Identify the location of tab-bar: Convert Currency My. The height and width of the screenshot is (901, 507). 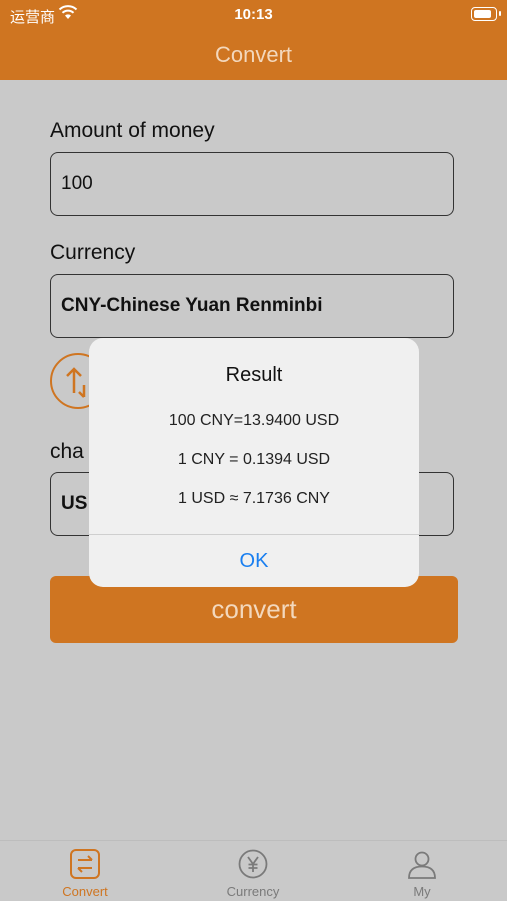
(253, 870).